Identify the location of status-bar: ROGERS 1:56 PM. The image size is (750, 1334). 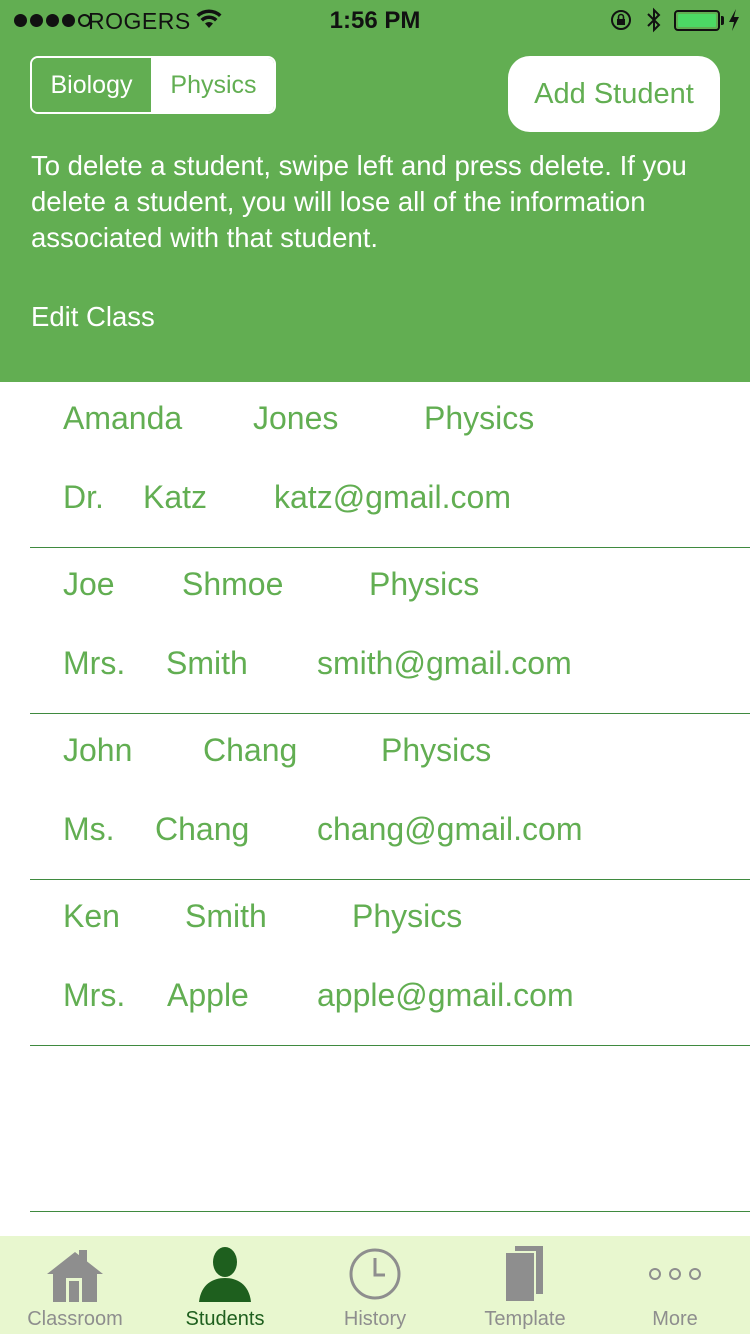
(375, 20).